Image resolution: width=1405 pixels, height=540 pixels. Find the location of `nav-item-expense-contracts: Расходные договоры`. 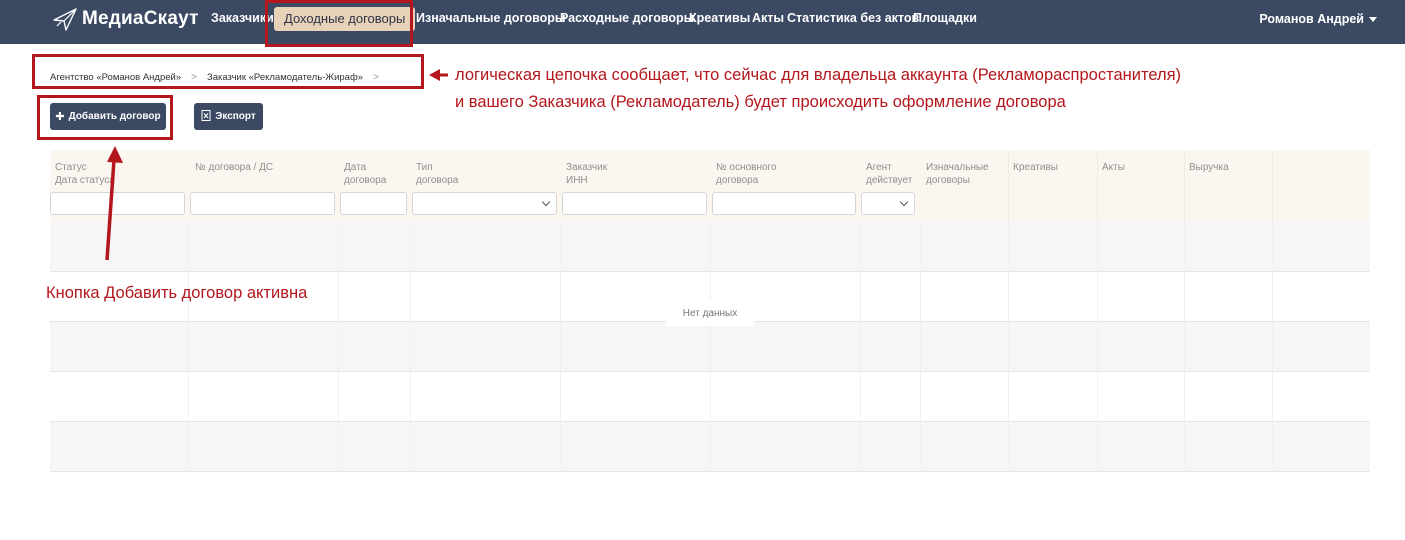

nav-item-expense-contracts: Расходные договоры is located at coordinates (627, 18).